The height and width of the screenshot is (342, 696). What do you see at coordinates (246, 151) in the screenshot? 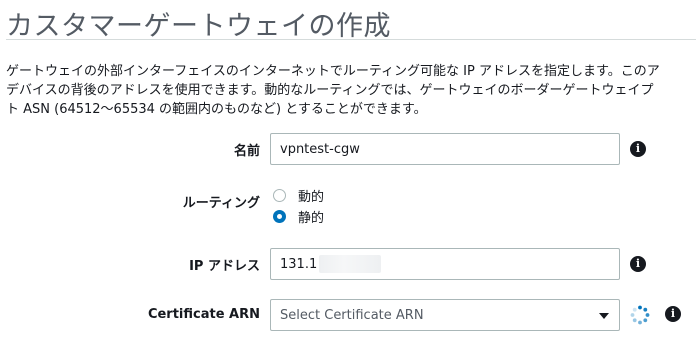
I see `name-label: 名前` at bounding box center [246, 151].